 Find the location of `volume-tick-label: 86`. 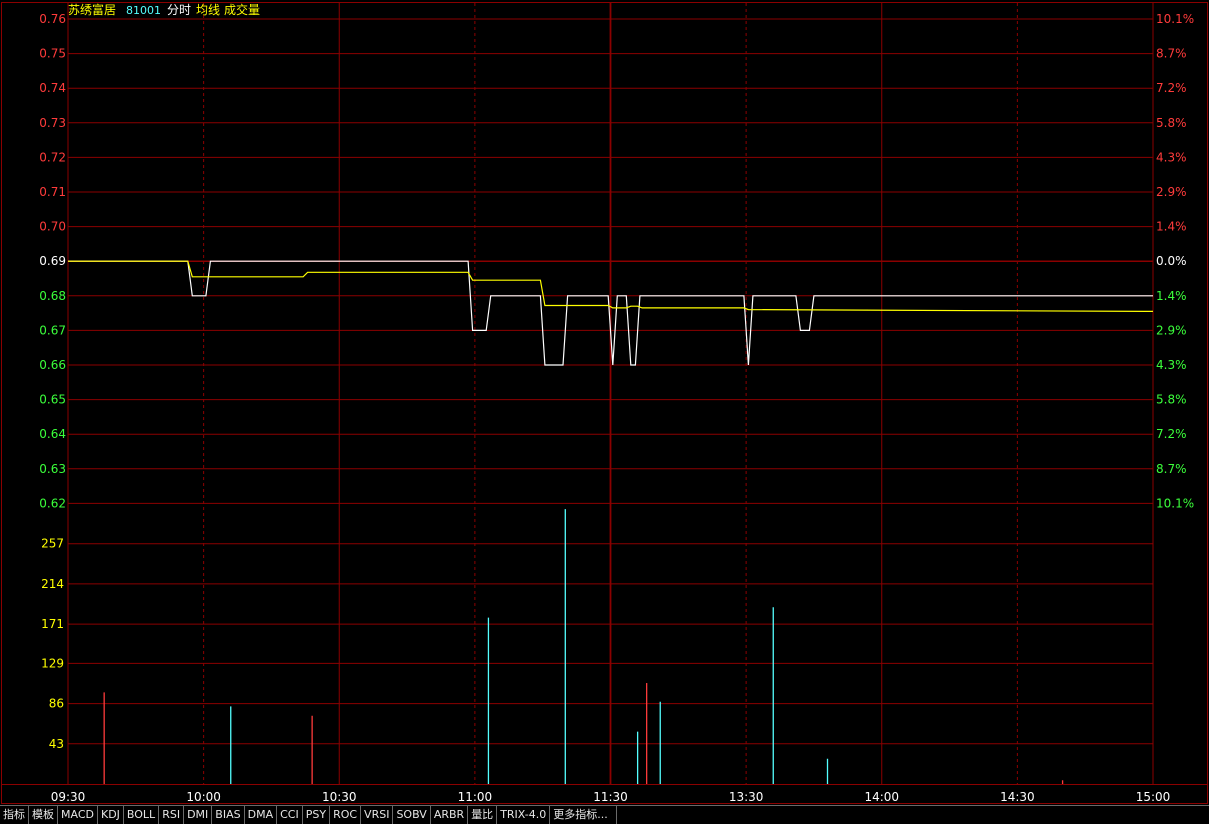

volume-tick-label: 86 is located at coordinates (56, 704).